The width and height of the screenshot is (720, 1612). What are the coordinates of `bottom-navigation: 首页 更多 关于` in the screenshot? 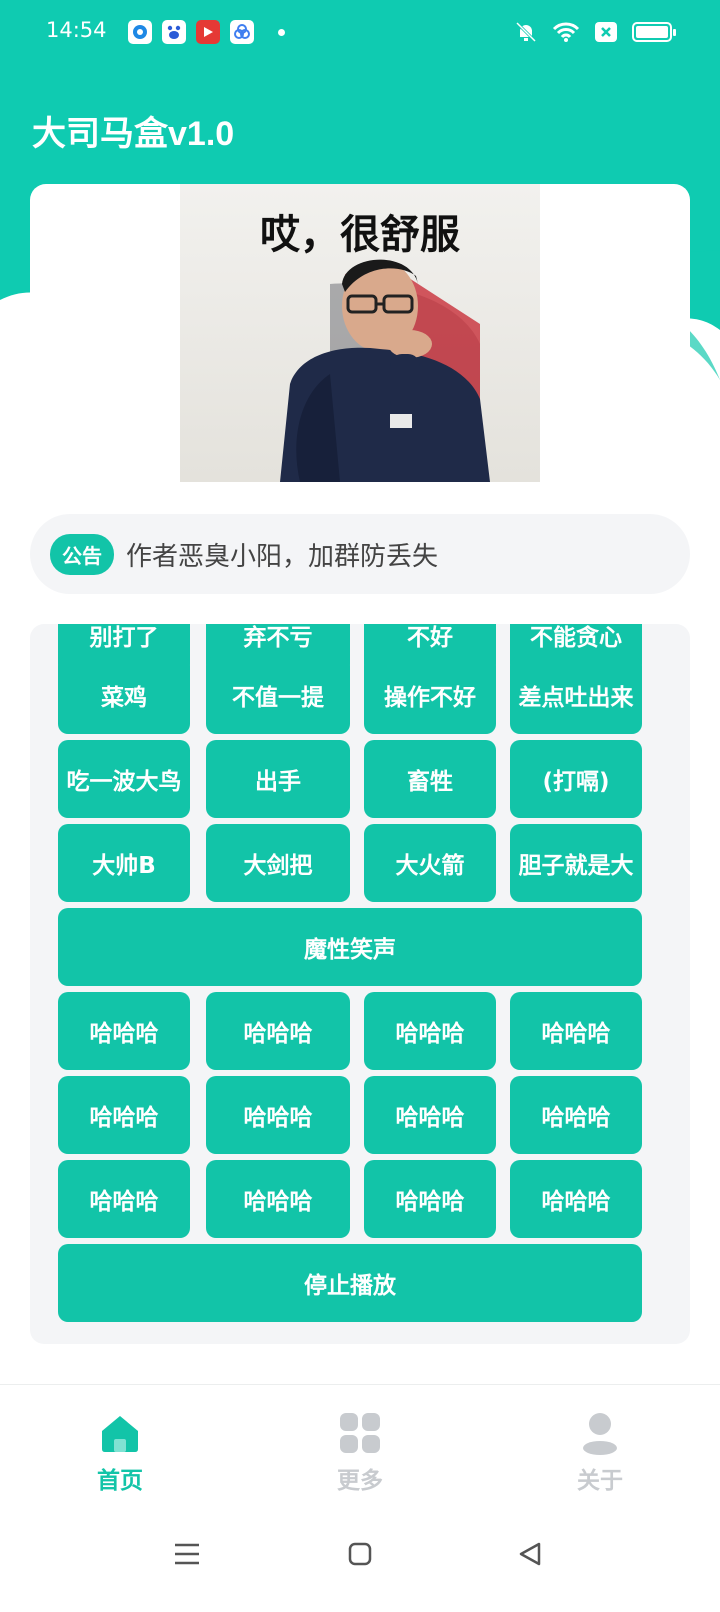 It's located at (360, 1439).